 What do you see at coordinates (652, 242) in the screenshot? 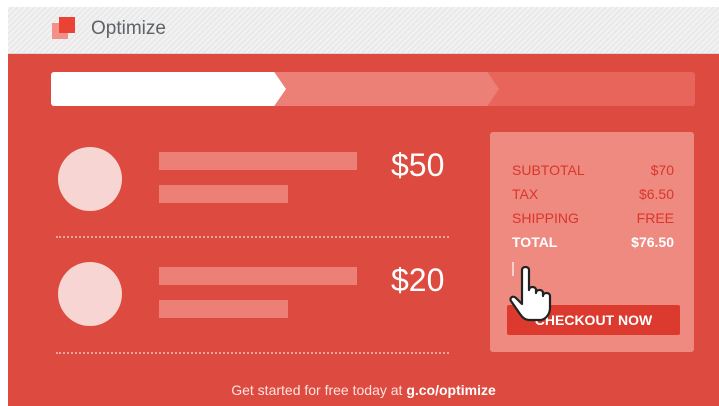
I see `total-value: $76.50` at bounding box center [652, 242].